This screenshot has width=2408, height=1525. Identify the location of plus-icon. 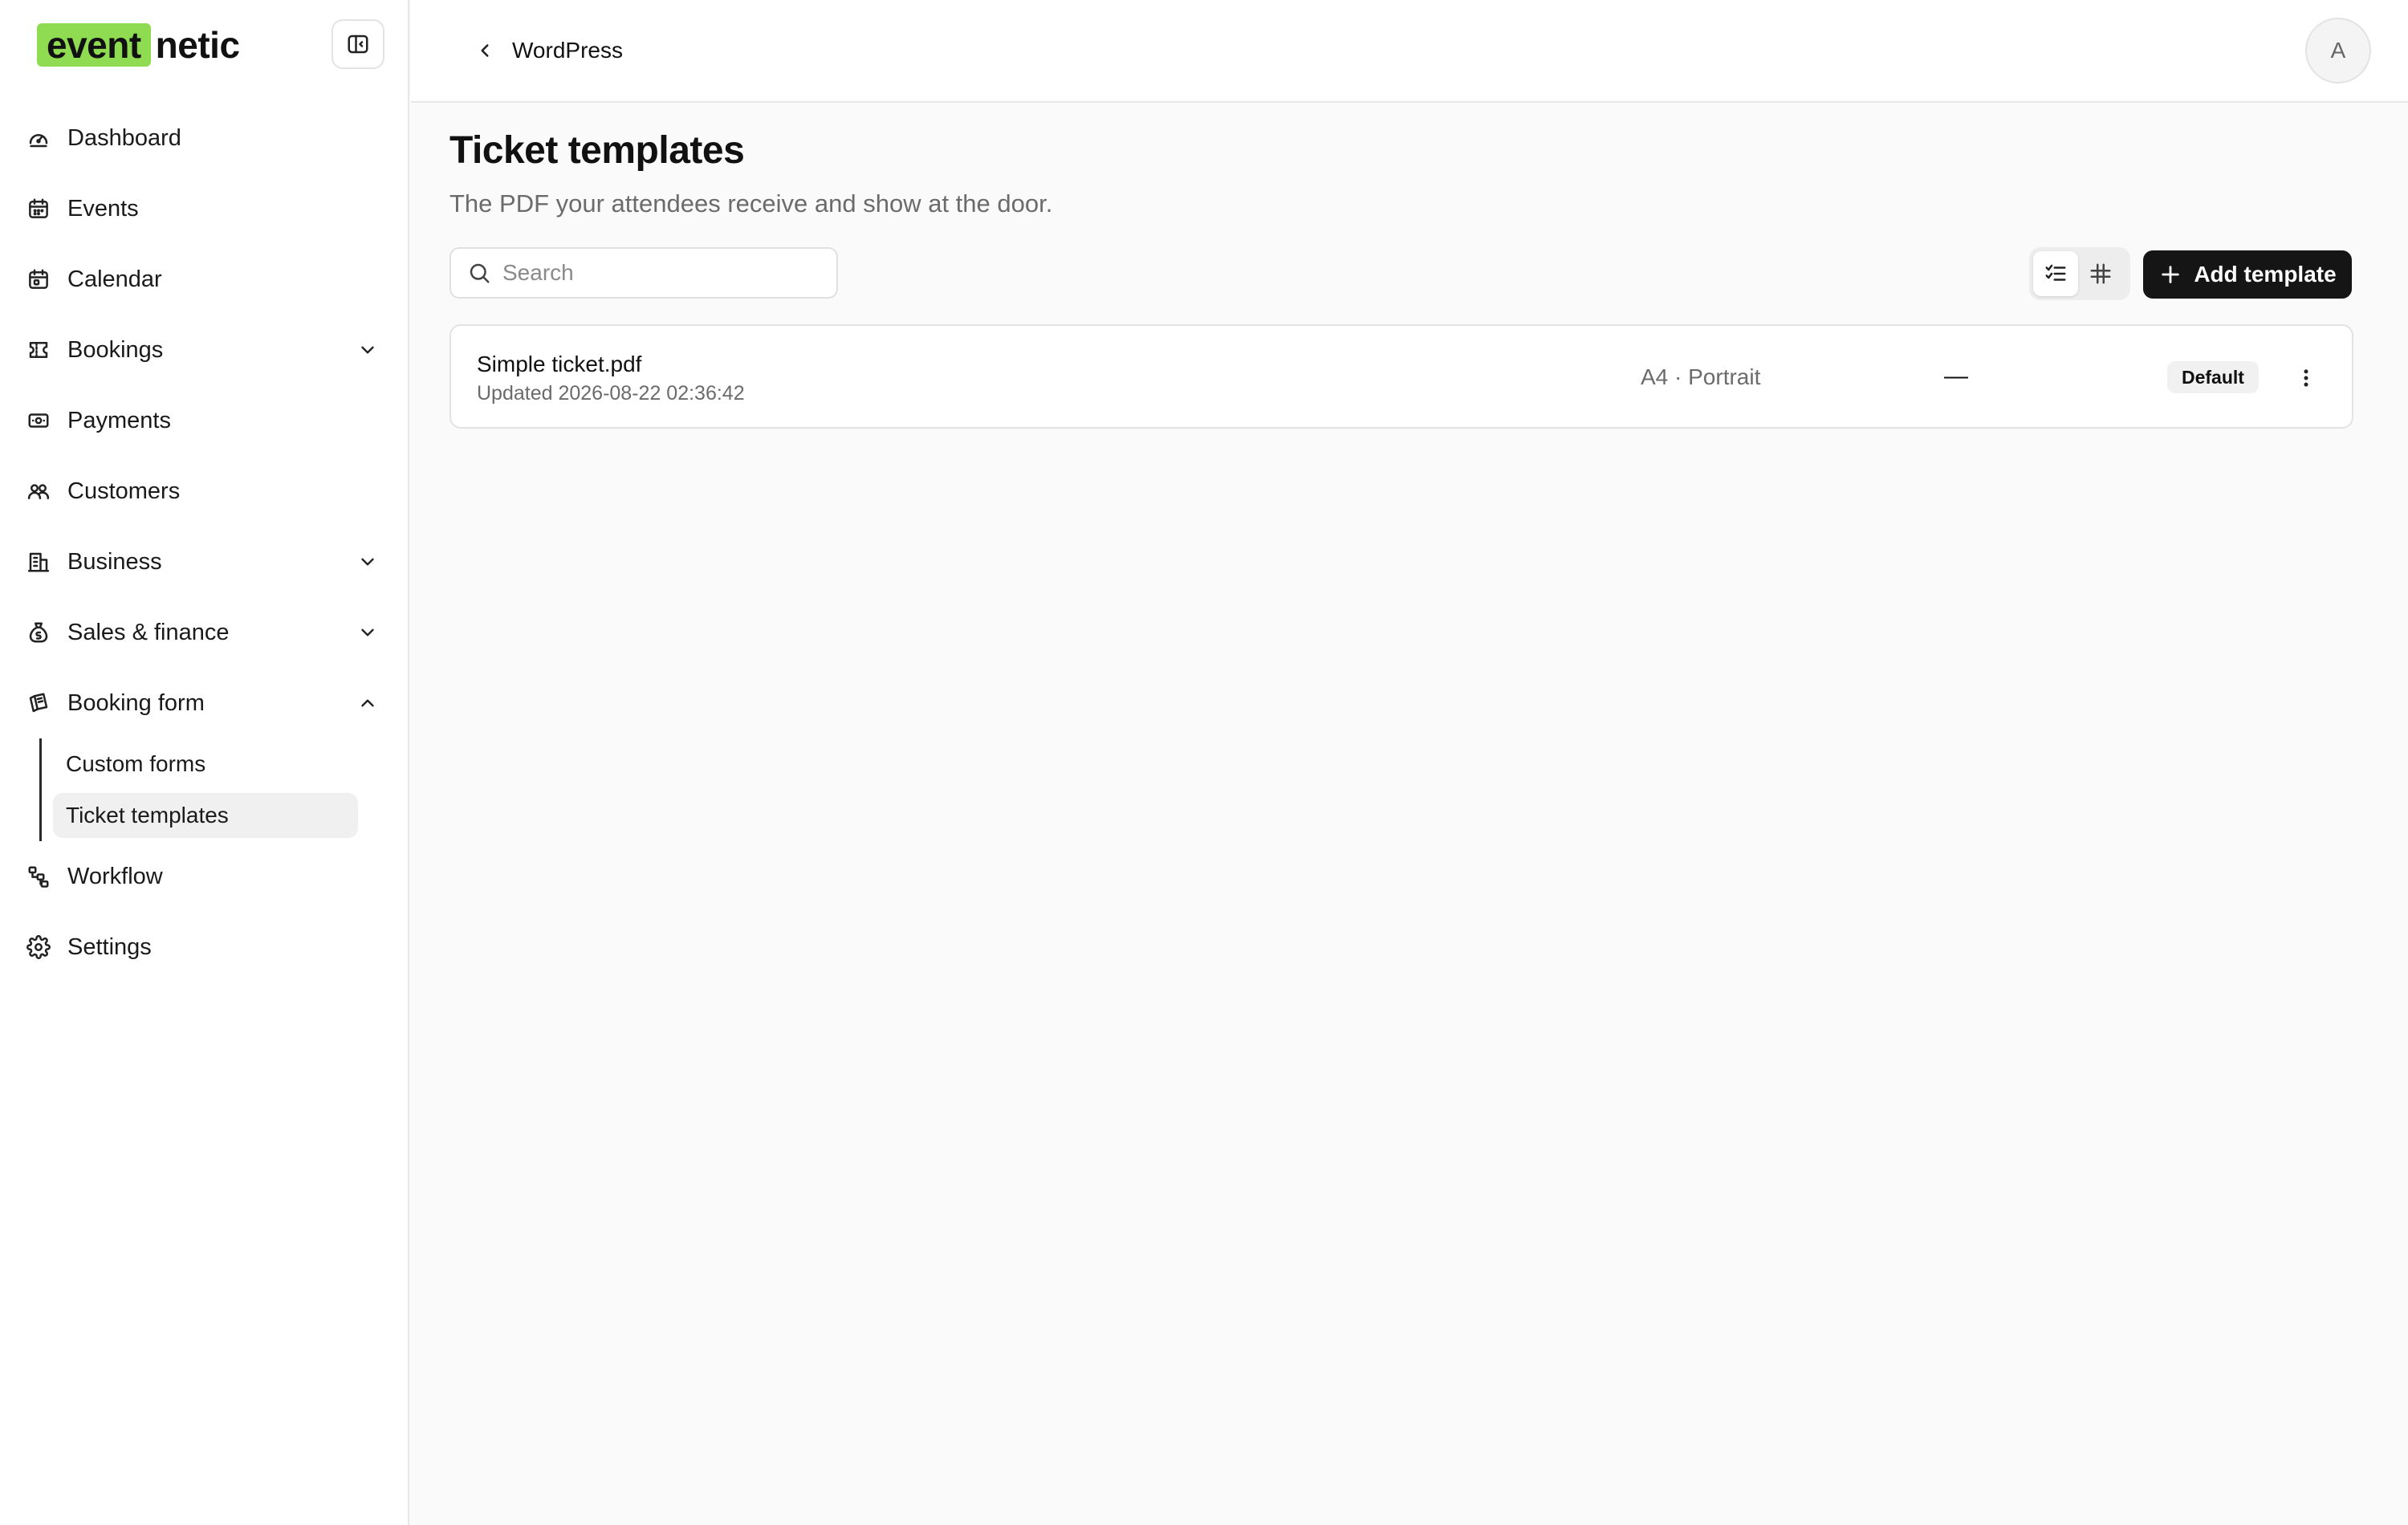
(2170, 274).